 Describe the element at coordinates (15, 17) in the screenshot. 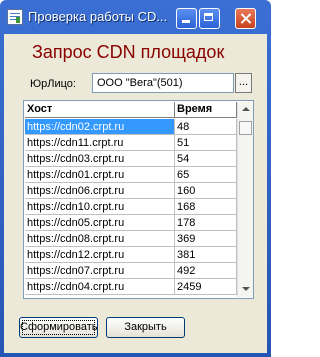

I see `document-list-icon` at that location.